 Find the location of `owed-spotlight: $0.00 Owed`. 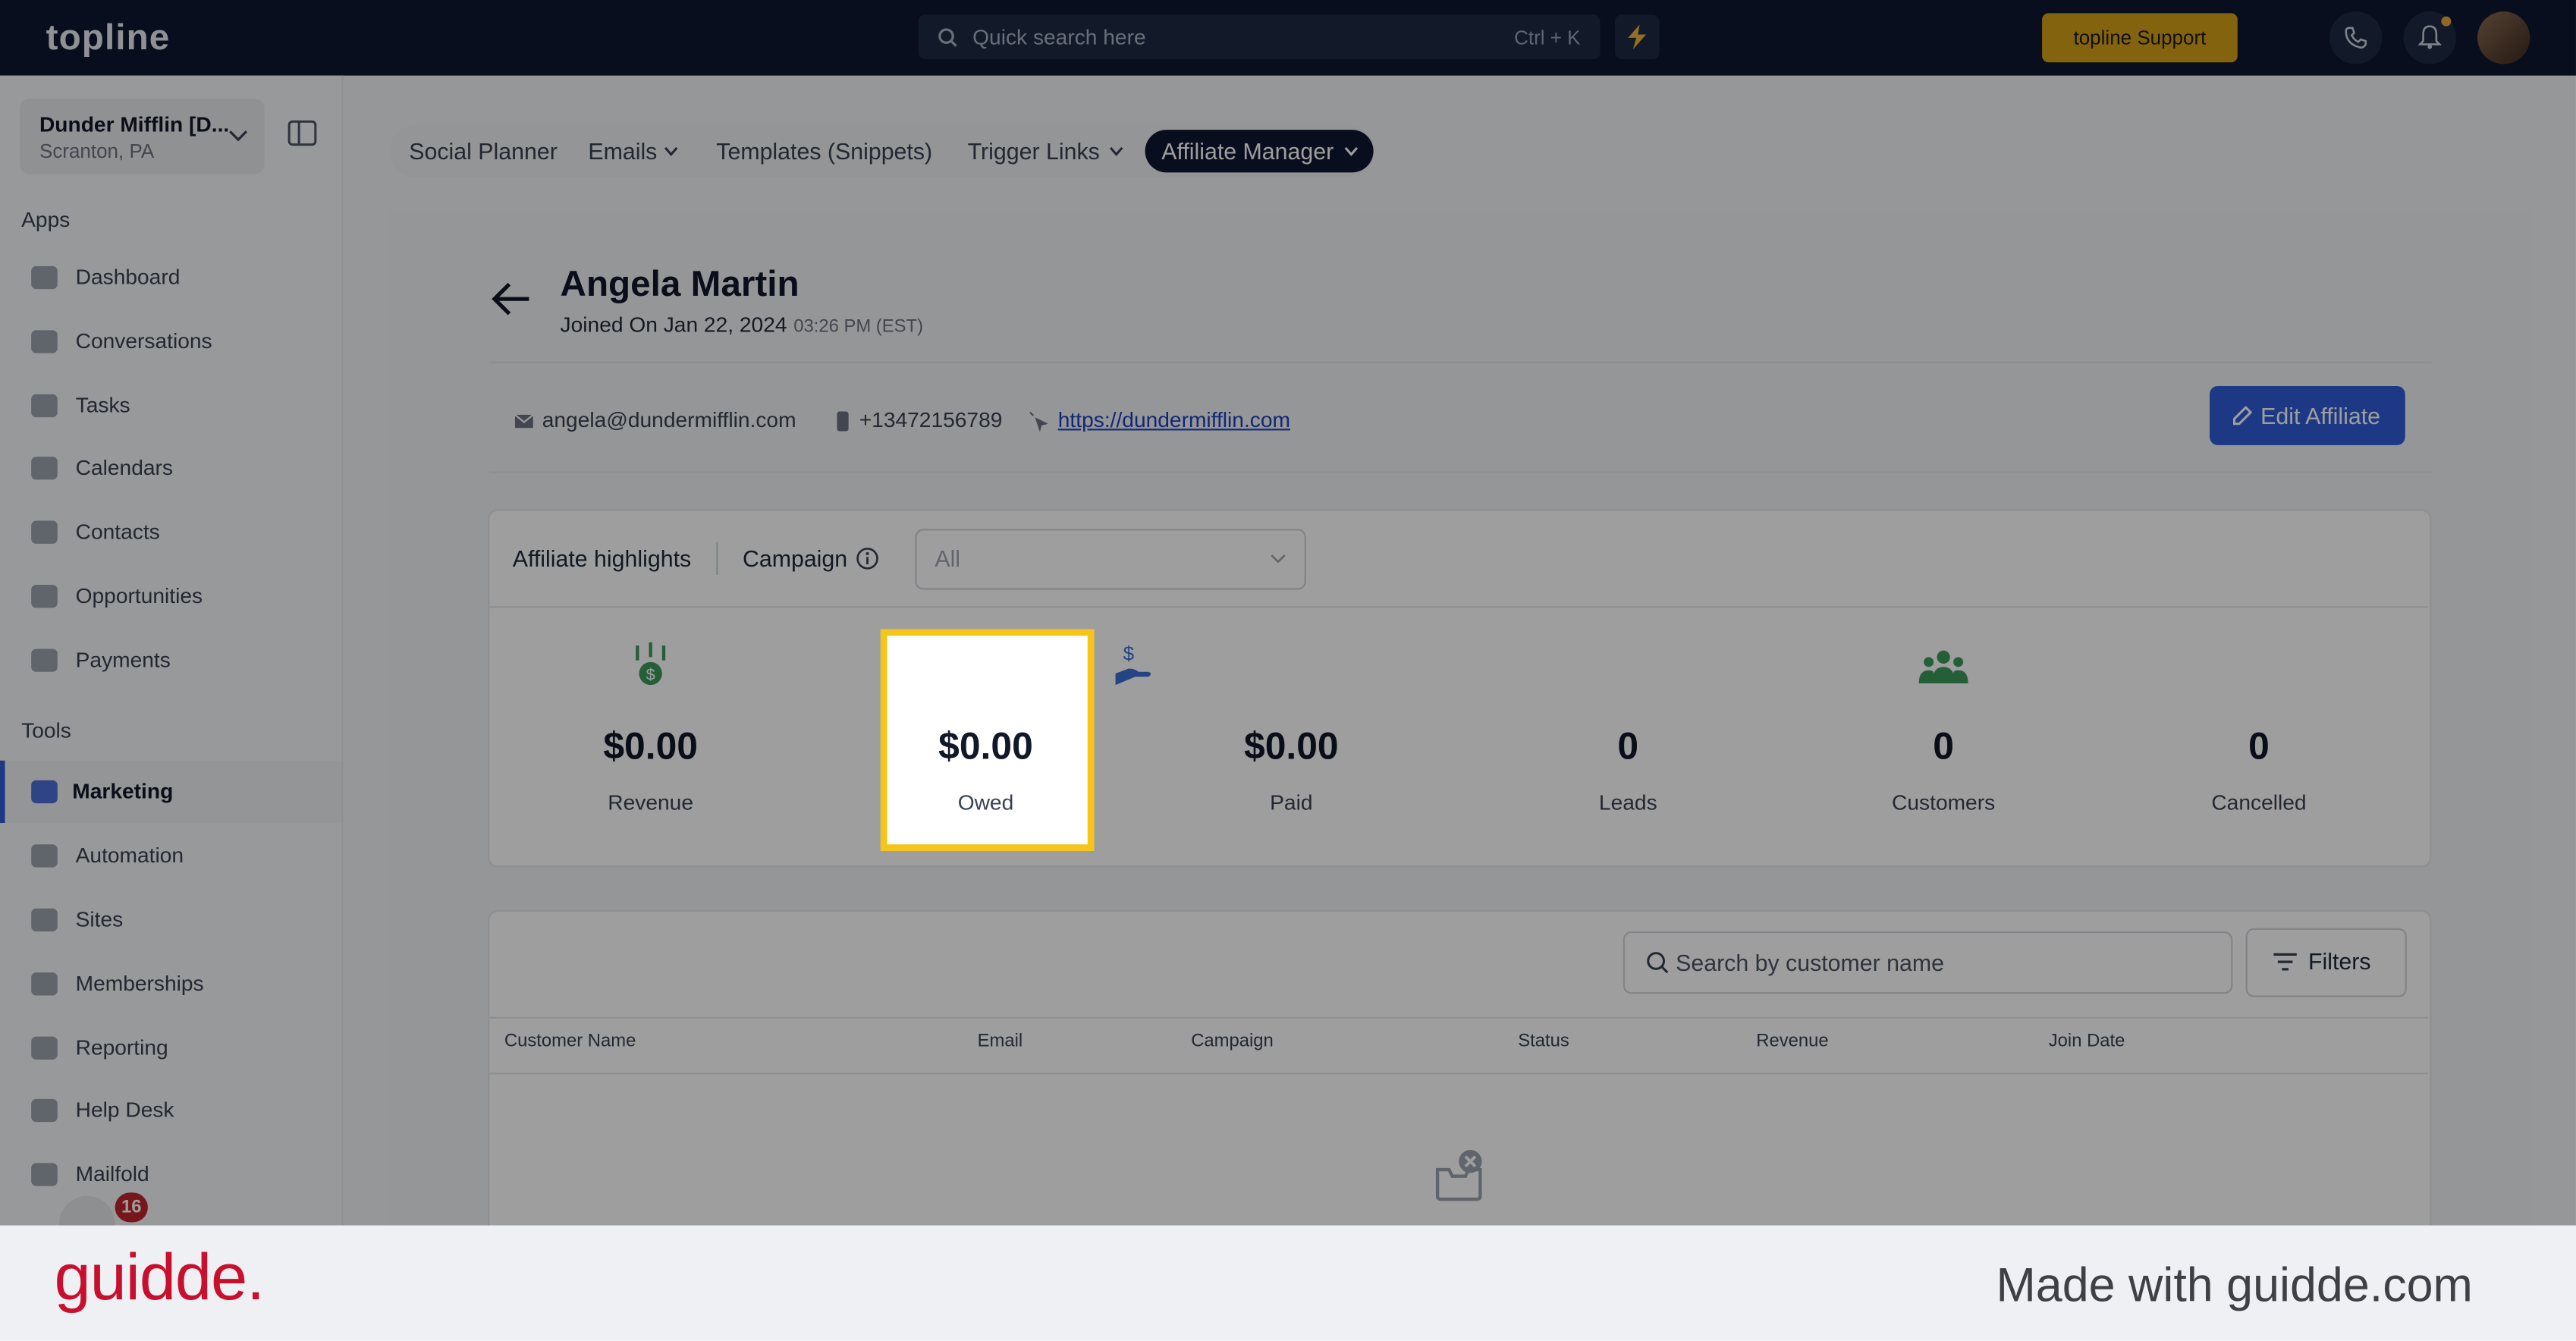

owed-spotlight: $0.00 Owed is located at coordinates (987, 740).